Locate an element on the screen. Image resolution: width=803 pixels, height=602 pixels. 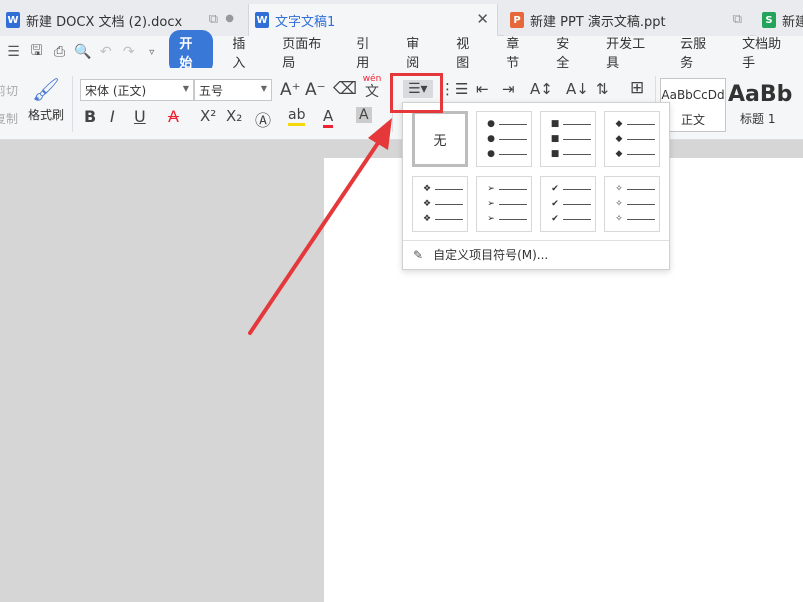
style-normal-name: 正文 is located at coordinates (692, 120).